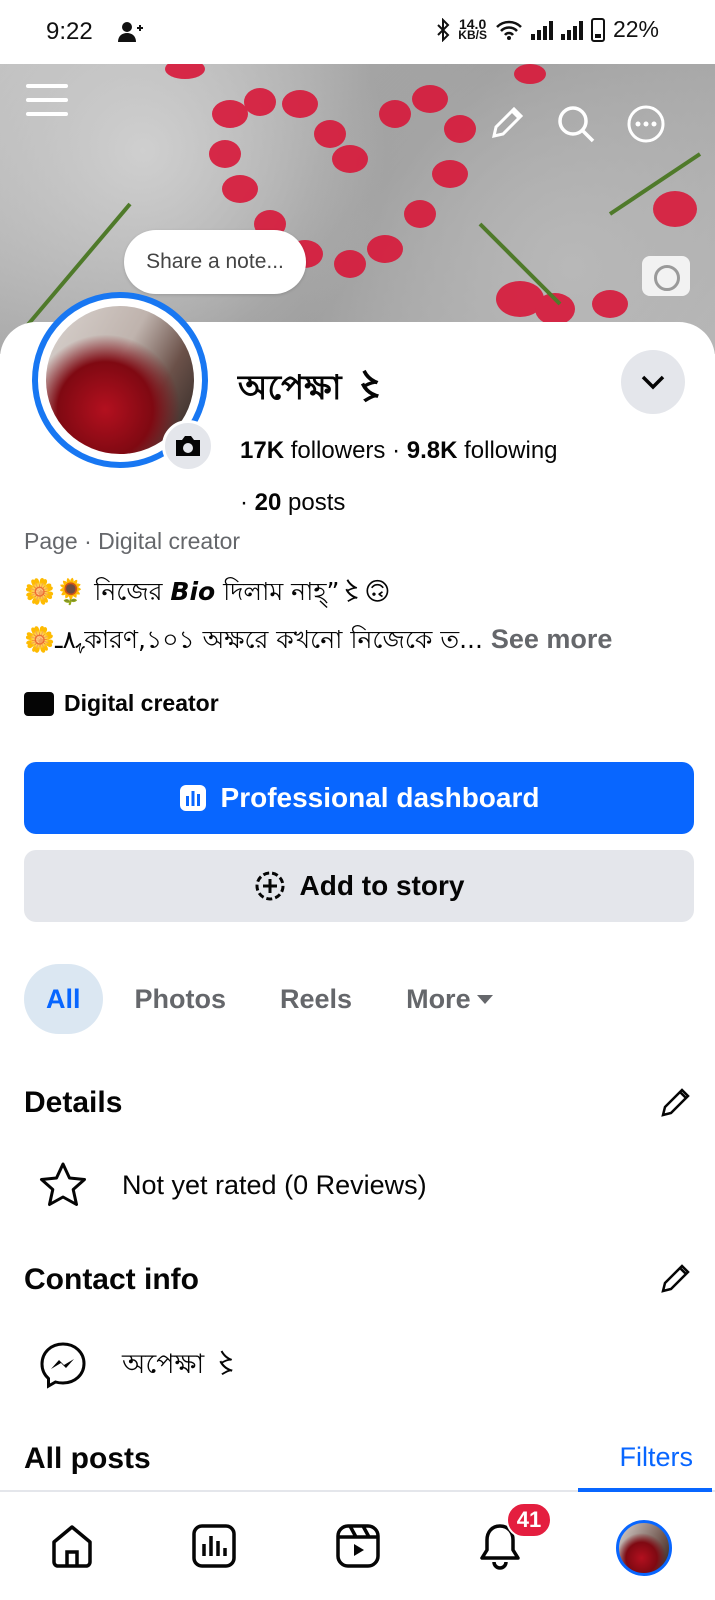 This screenshot has height=1600, width=715. What do you see at coordinates (63, 999) in the screenshot?
I see `tab-all: All` at bounding box center [63, 999].